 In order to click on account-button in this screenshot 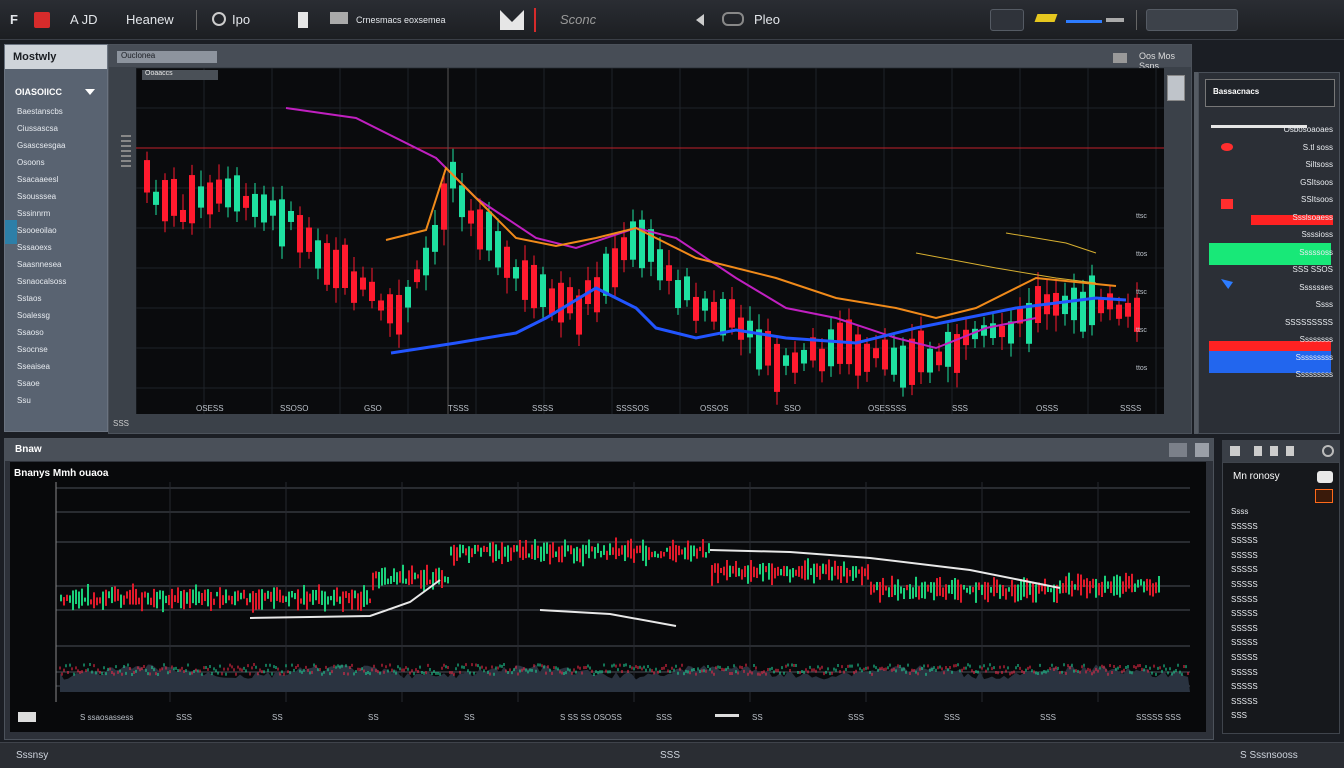, I will do `click(1192, 20)`.